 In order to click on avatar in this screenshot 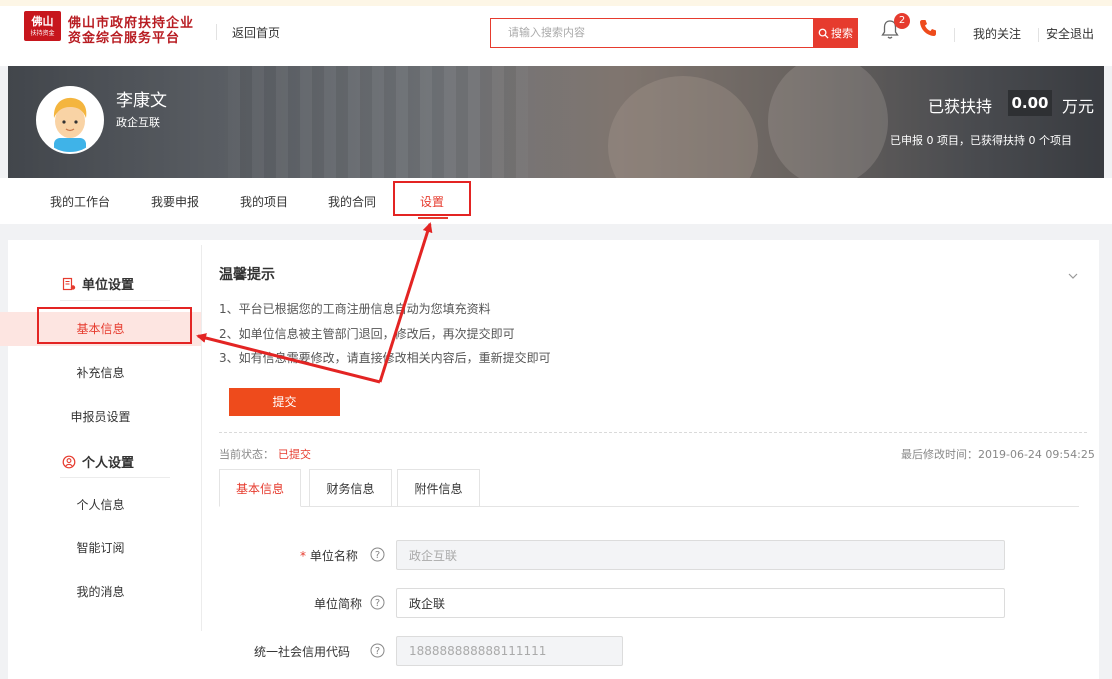, I will do `click(70, 120)`.